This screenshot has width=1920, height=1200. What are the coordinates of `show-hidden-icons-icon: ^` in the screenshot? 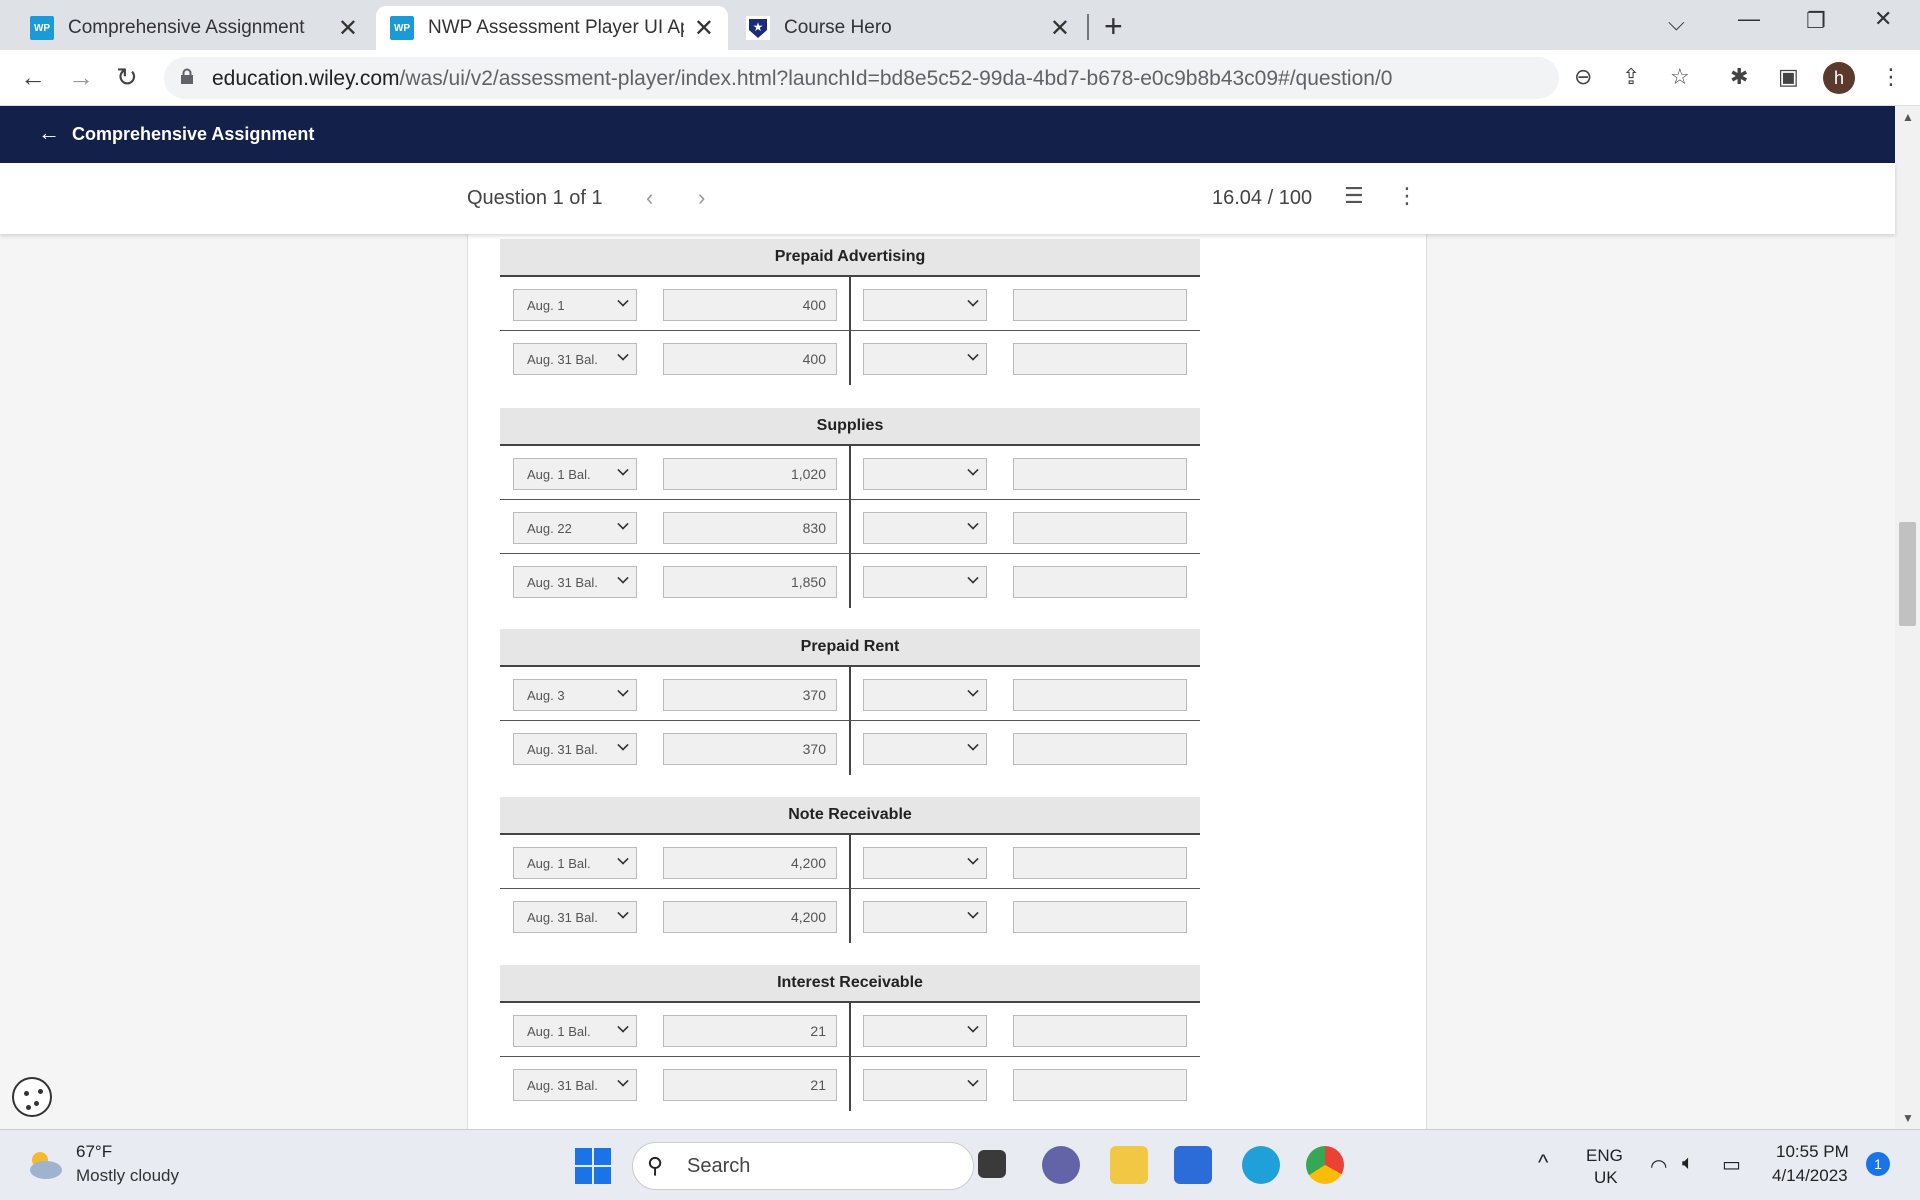 It's located at (1543, 1163).